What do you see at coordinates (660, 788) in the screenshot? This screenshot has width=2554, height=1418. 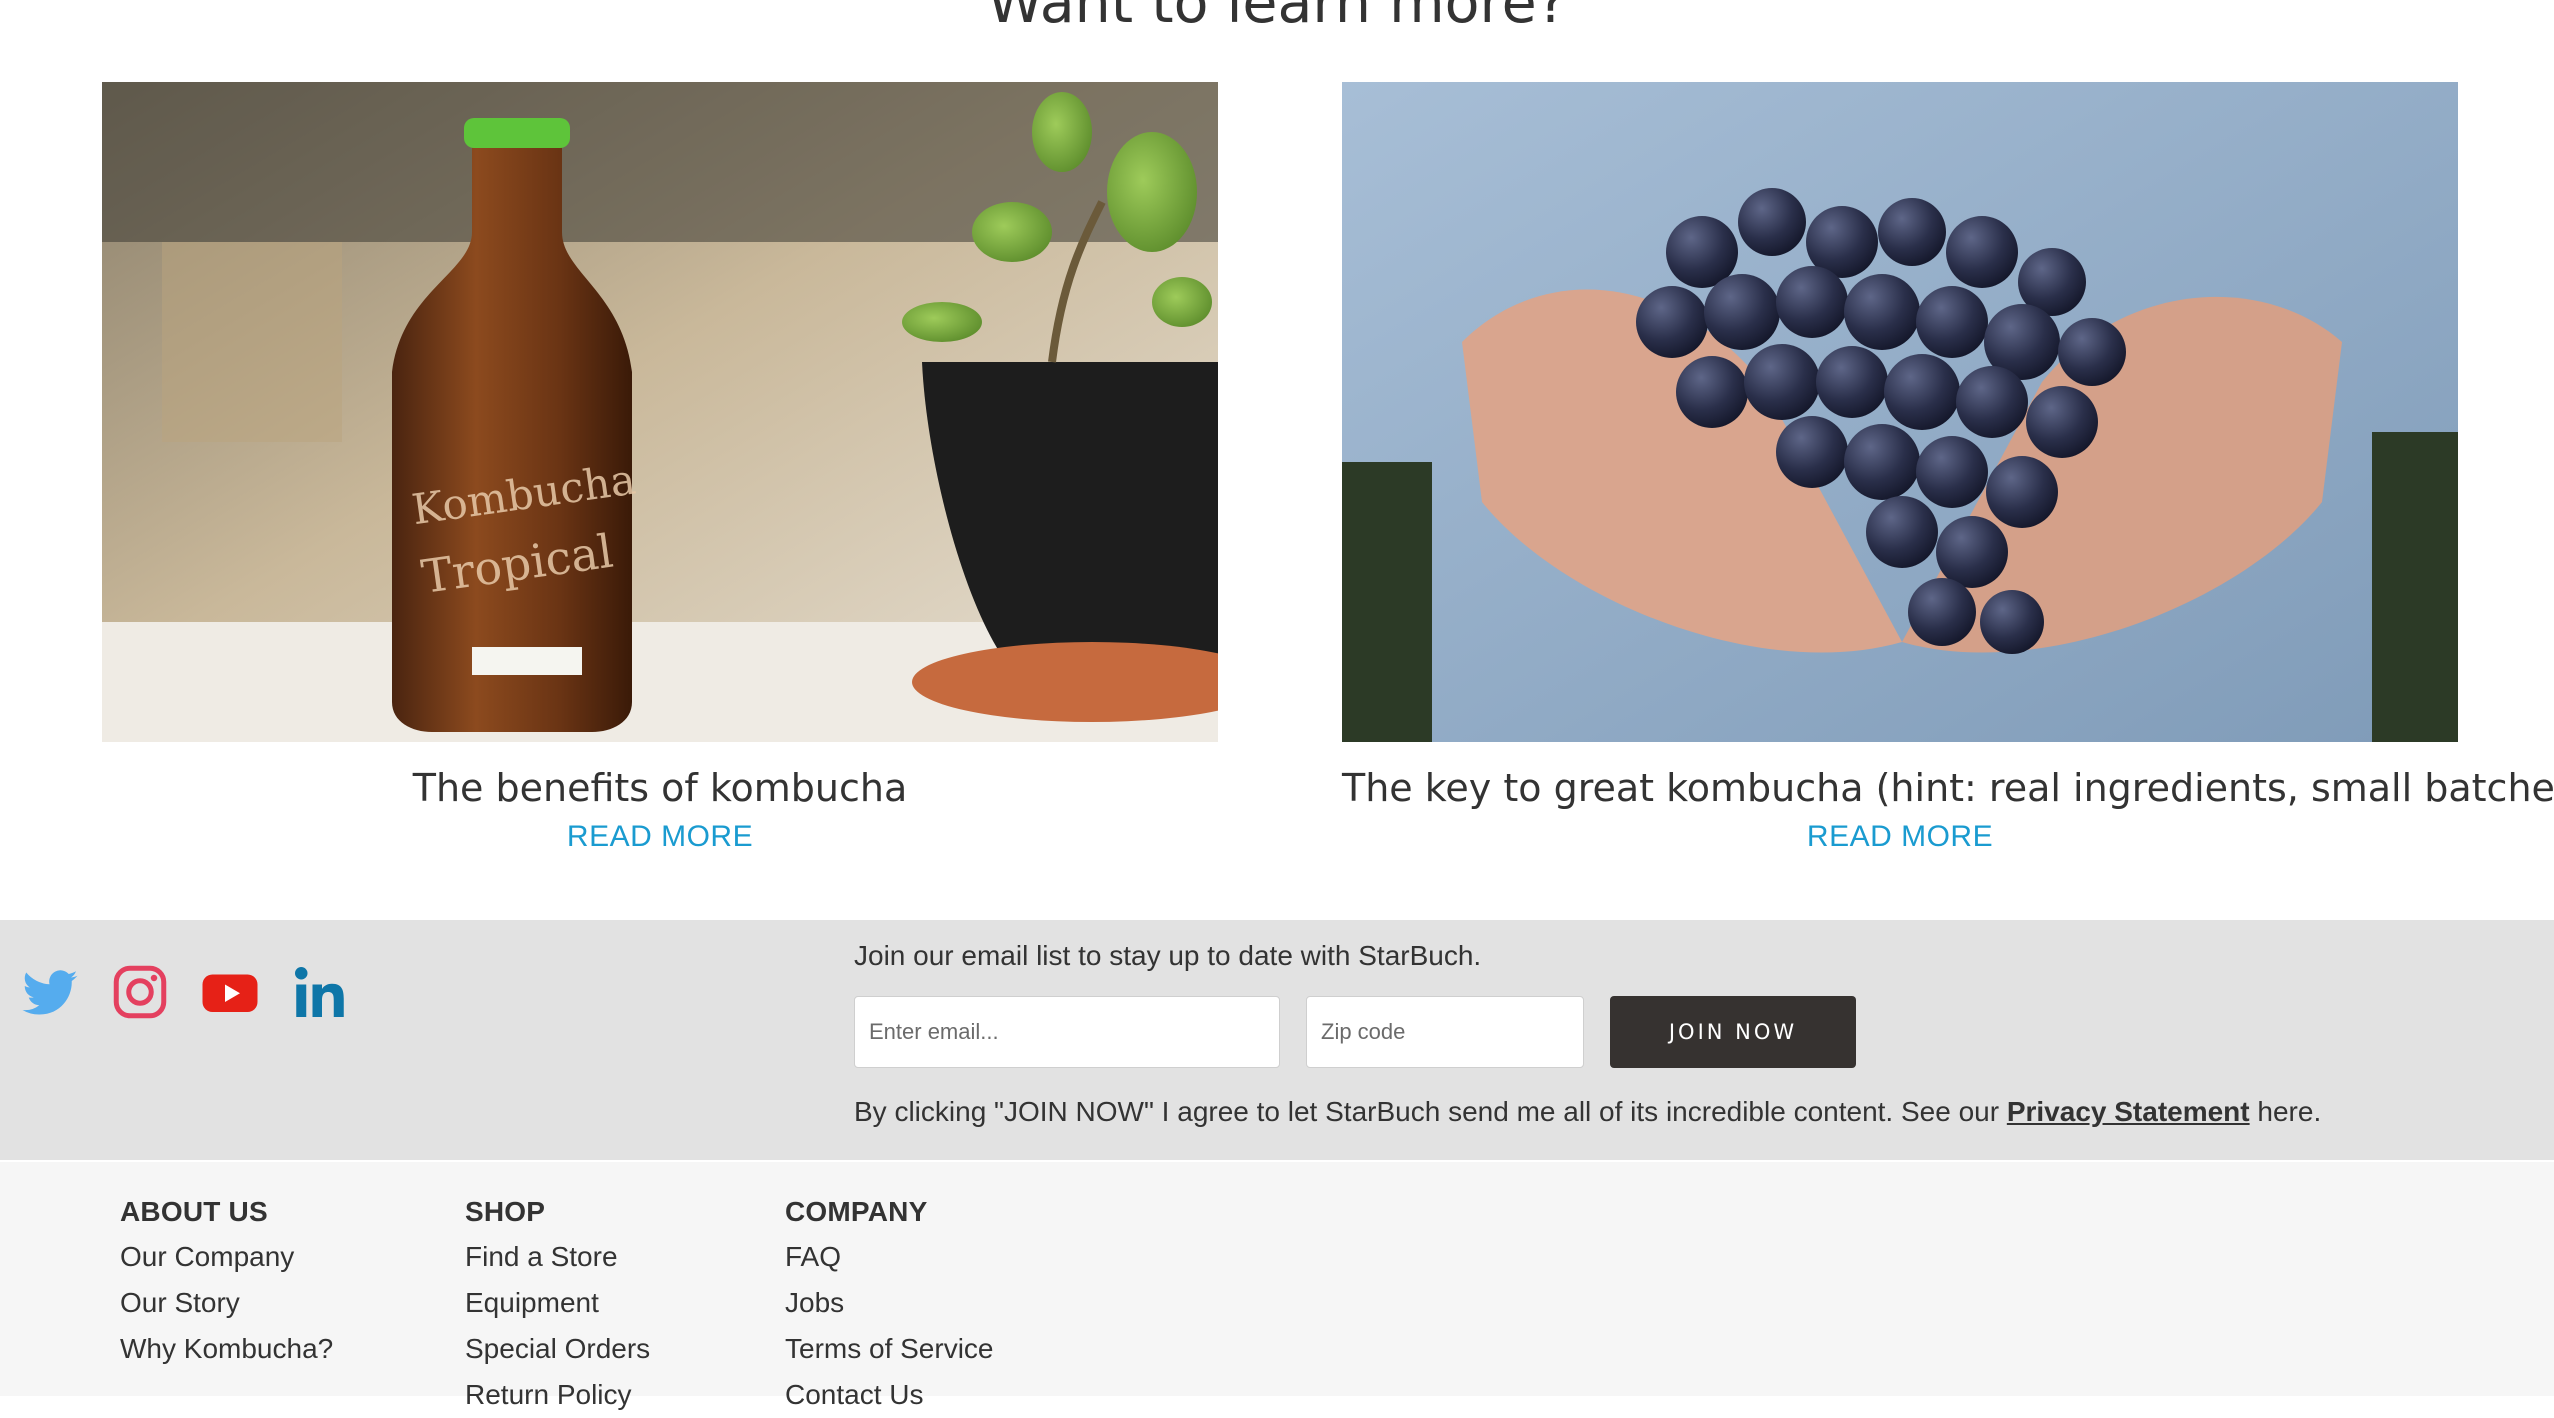 I see `article-title-benefits: The benefits of kombucha` at bounding box center [660, 788].